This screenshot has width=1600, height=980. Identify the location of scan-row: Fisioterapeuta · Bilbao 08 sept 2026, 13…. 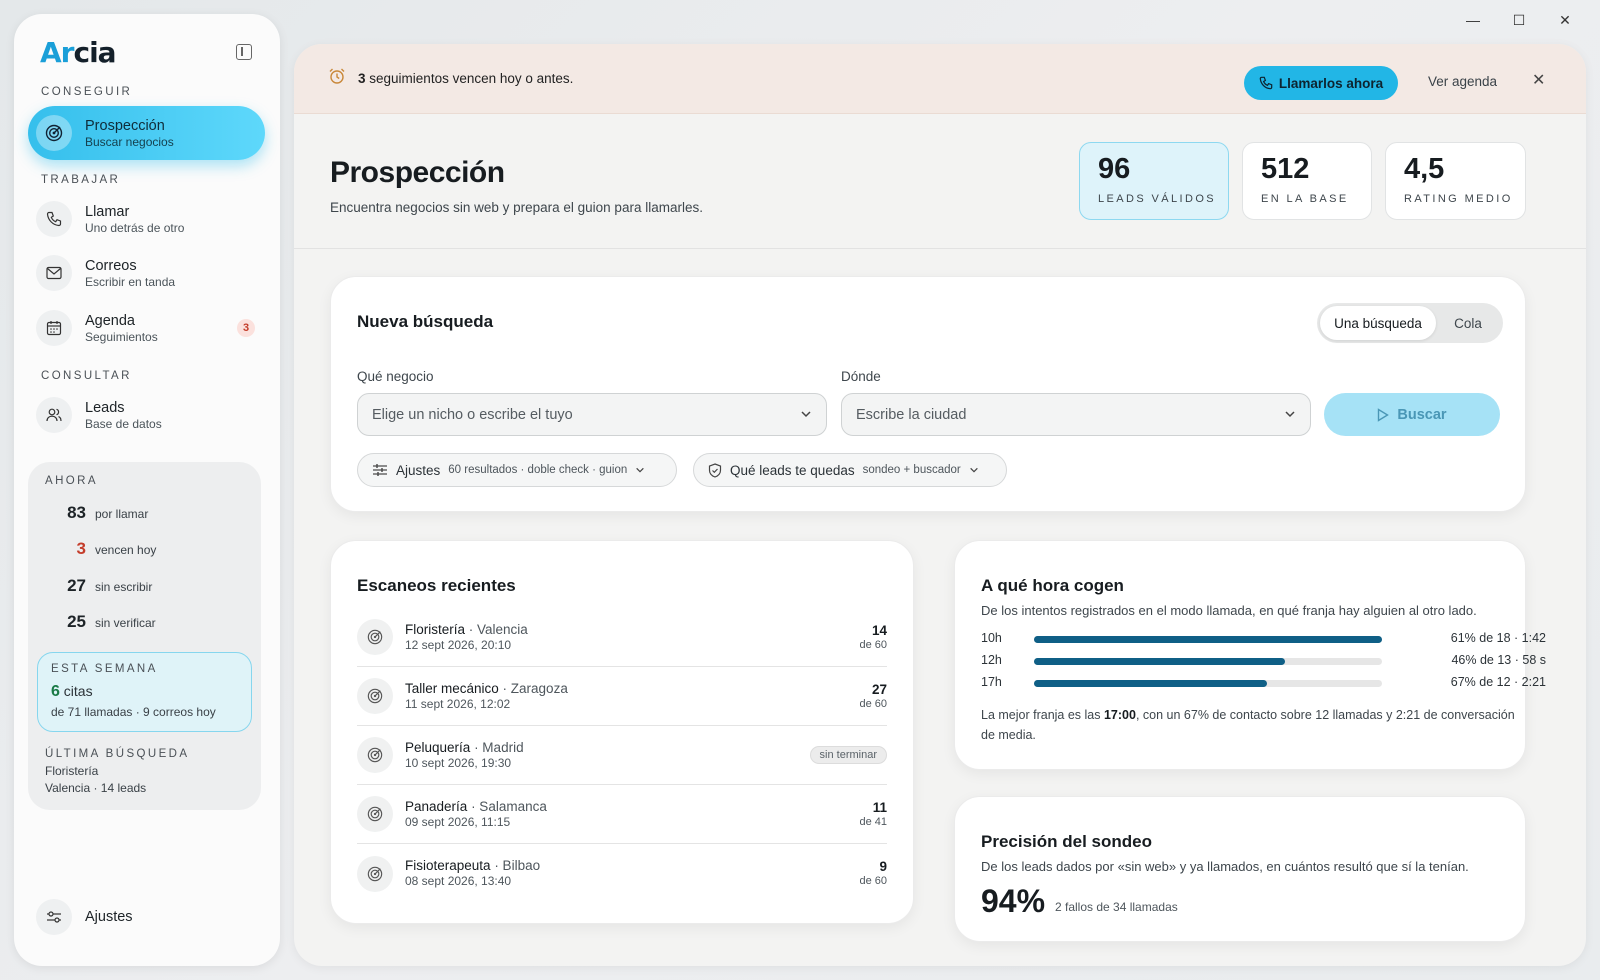
(622, 873).